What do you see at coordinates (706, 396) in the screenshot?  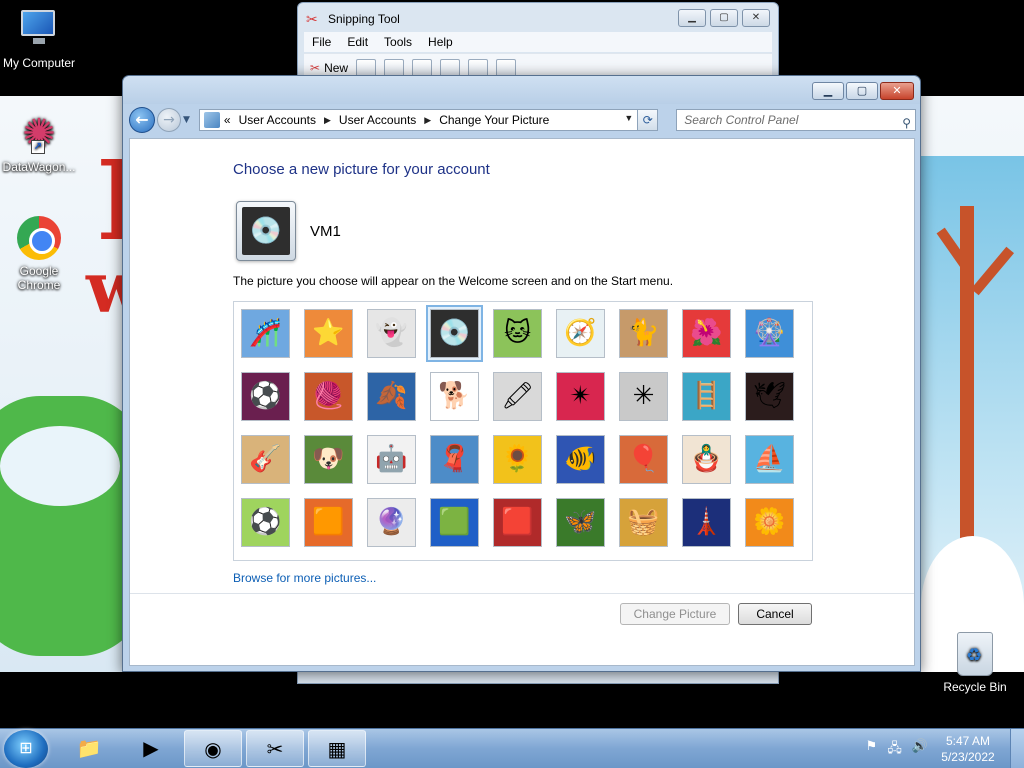 I see `picture-option-stairs: 🪜` at bounding box center [706, 396].